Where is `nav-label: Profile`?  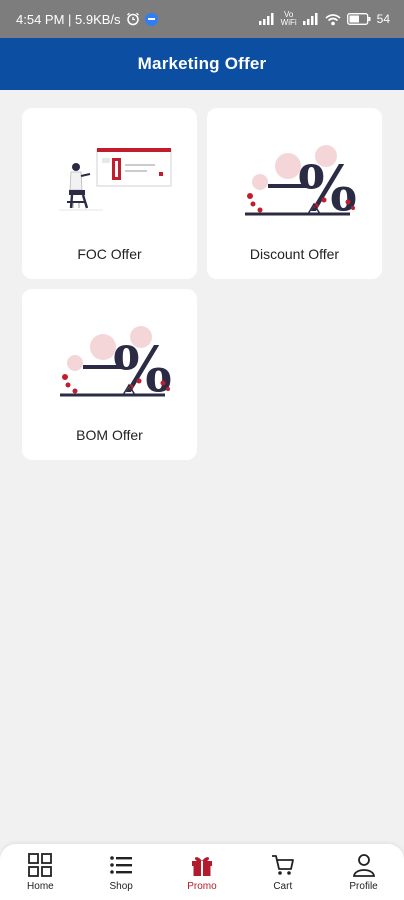 nav-label: Profile is located at coordinates (363, 886).